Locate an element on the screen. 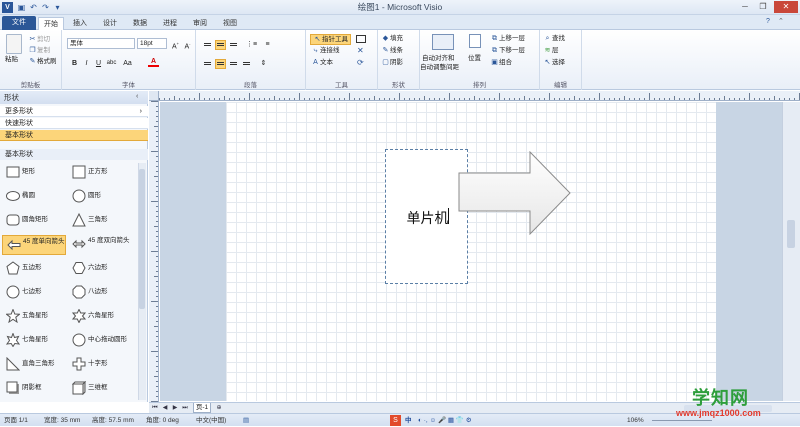  prev-page-icon: ◀ is located at coordinates (165, 408).